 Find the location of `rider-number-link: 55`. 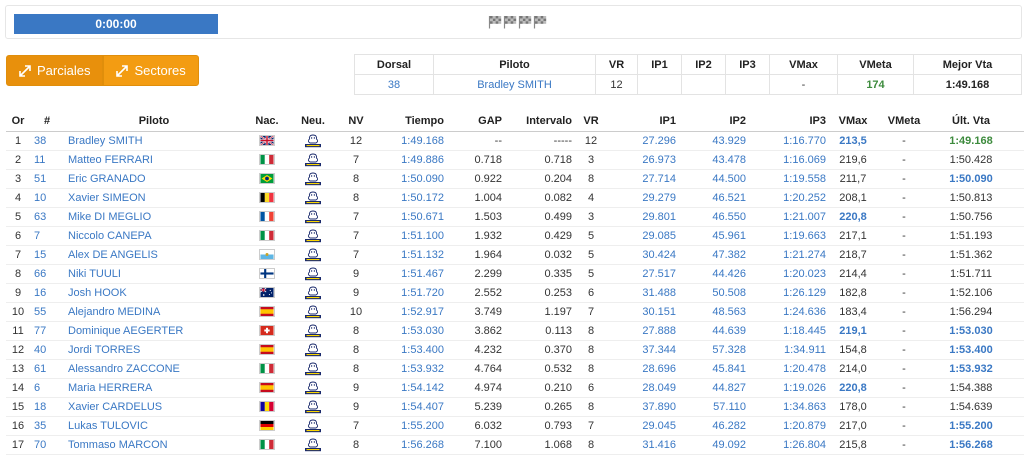

rider-number-link: 55 is located at coordinates (47, 312).